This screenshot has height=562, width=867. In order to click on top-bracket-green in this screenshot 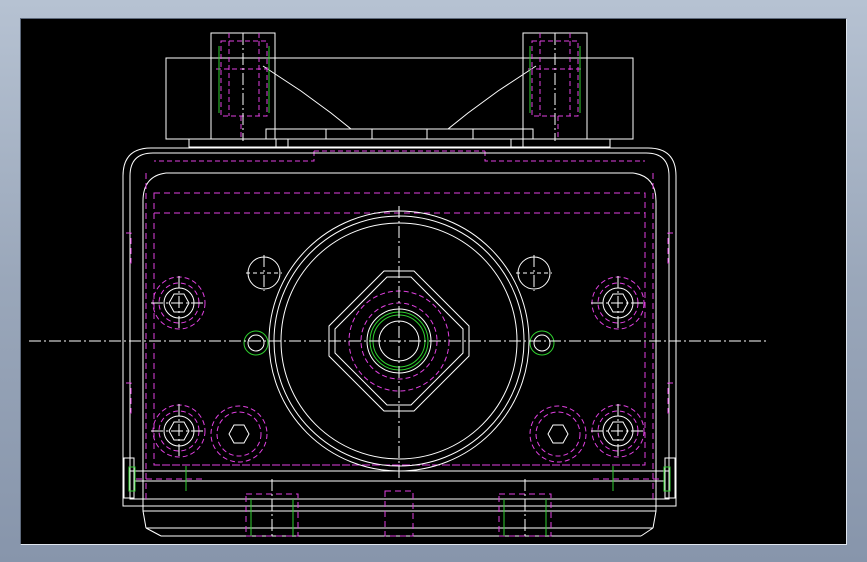, I will do `click(399, 79)`.